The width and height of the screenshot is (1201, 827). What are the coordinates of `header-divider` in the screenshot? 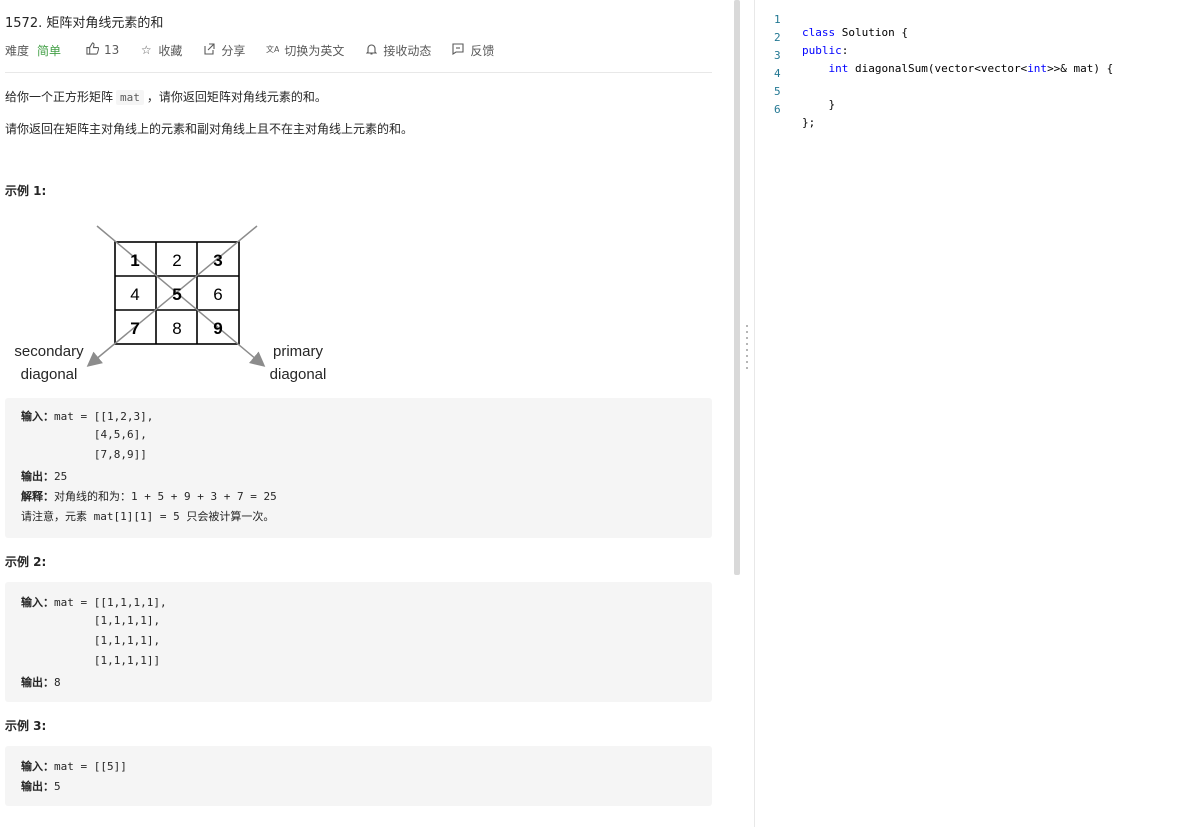 It's located at (358, 72).